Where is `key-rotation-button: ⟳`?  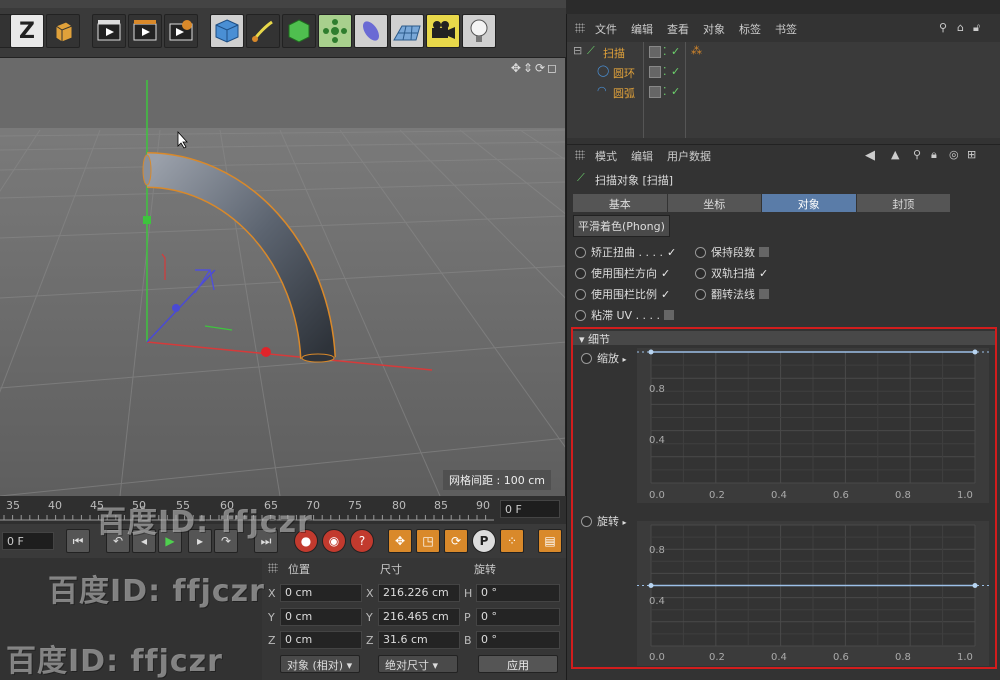 key-rotation-button: ⟳ is located at coordinates (456, 541).